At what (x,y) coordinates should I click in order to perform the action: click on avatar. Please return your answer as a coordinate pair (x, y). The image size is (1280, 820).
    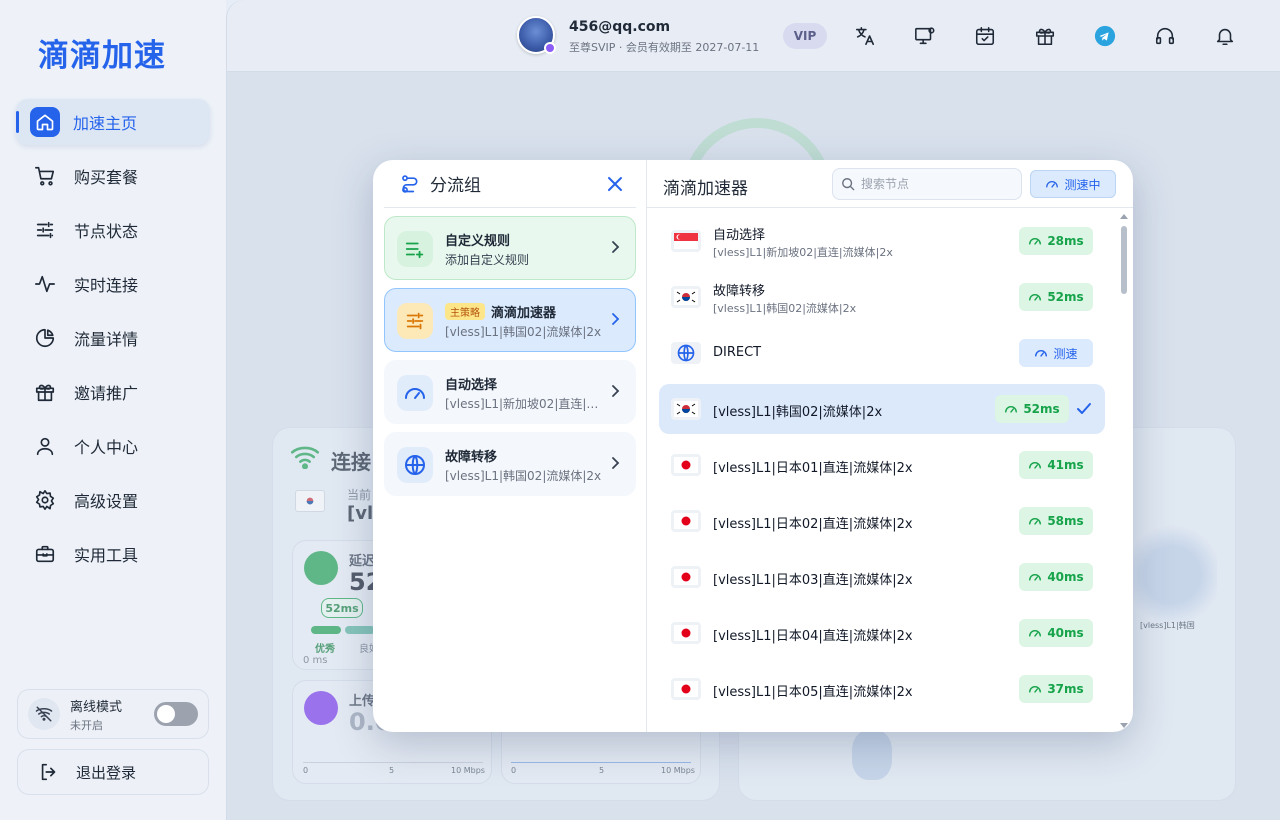
    Looking at the image, I should click on (536, 35).